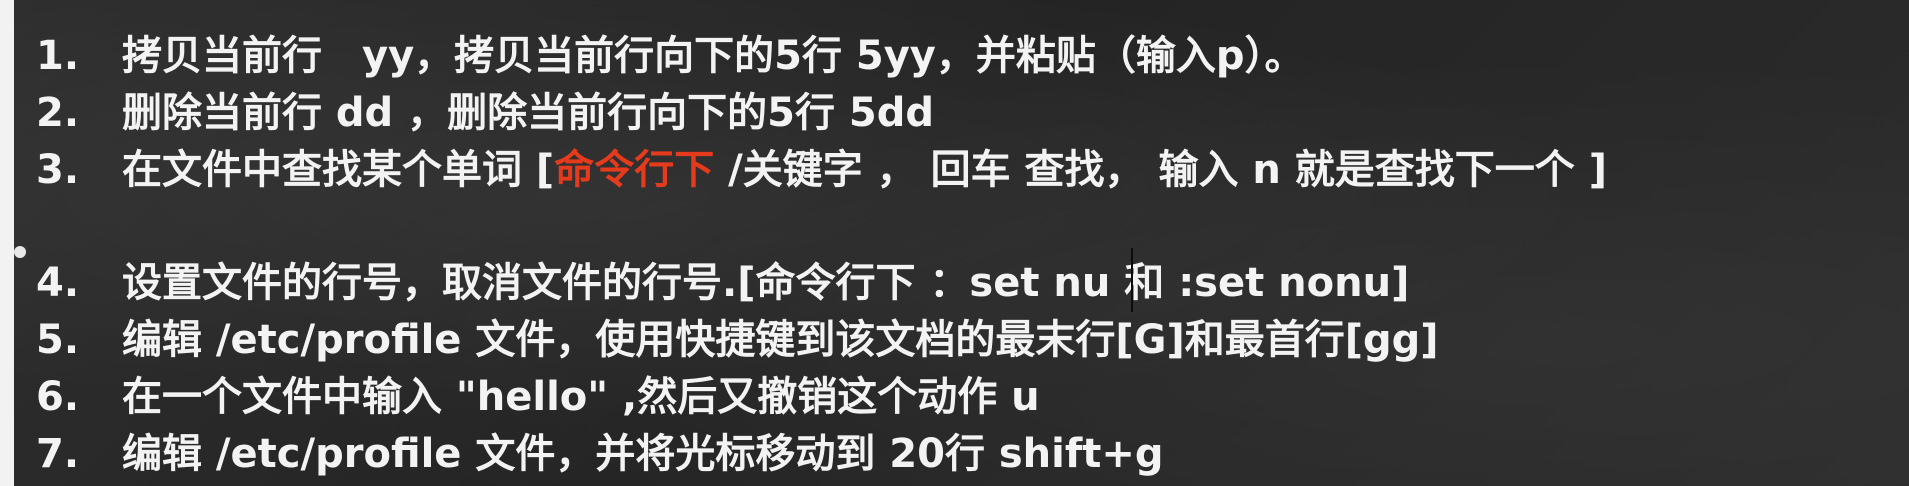 Image resolution: width=1909 pixels, height=486 pixels. Describe the element at coordinates (58, 397) in the screenshot. I see `item-number: 6.` at that location.